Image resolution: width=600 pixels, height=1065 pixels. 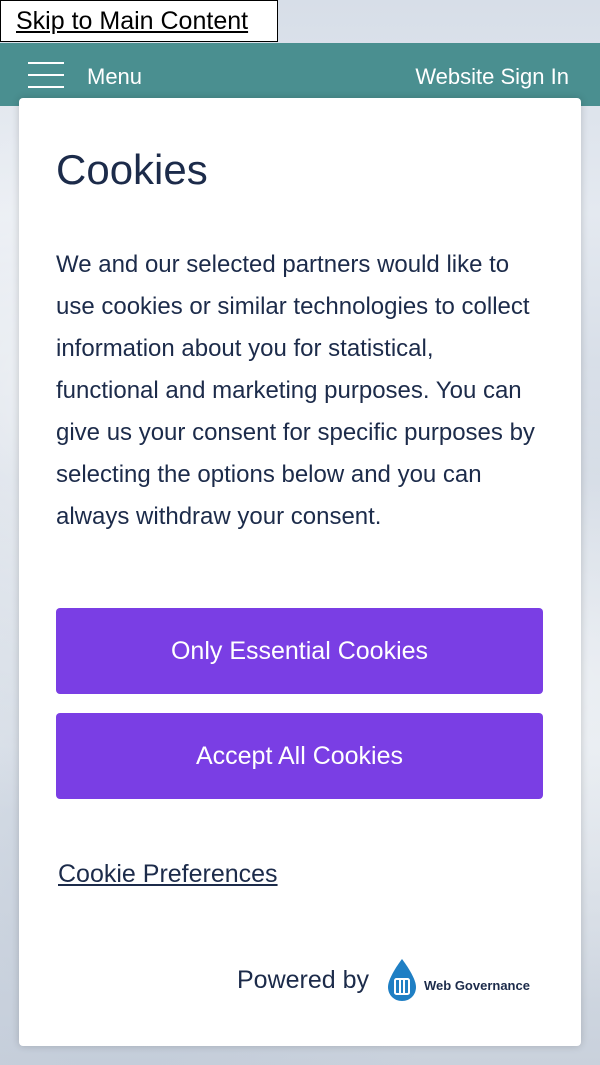 I want to click on website-sign-in-link: Website Sign In, so click(x=492, y=77).